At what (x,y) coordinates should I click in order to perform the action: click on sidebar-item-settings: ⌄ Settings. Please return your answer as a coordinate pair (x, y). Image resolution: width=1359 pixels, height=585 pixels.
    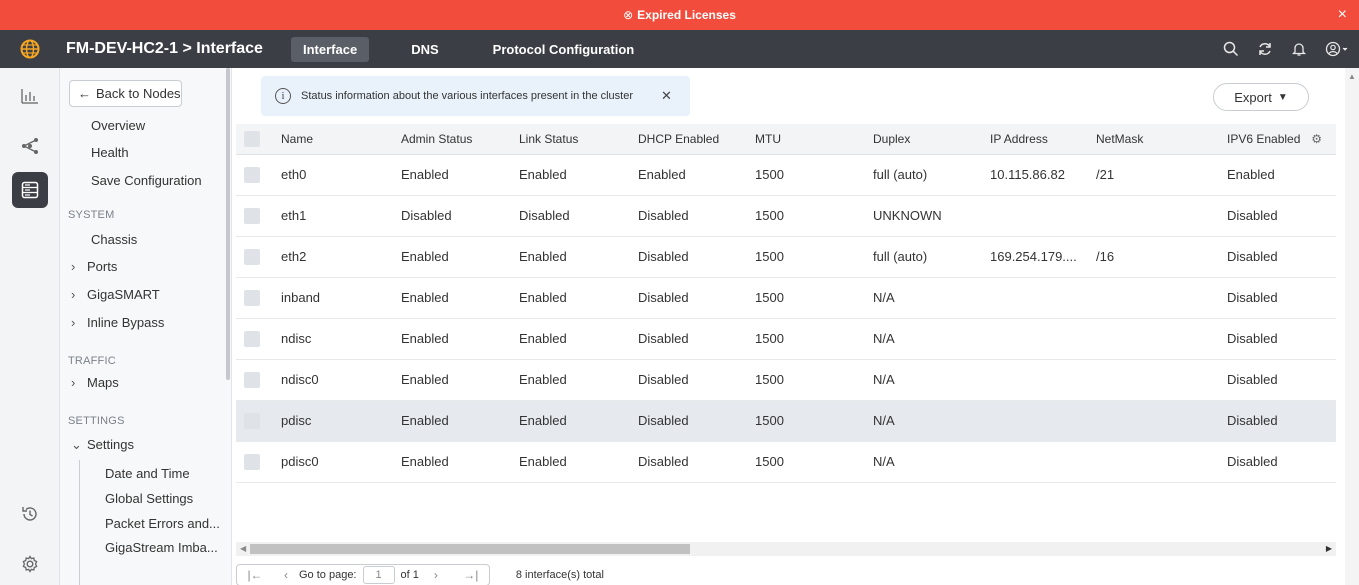
    Looking at the image, I should click on (102, 445).